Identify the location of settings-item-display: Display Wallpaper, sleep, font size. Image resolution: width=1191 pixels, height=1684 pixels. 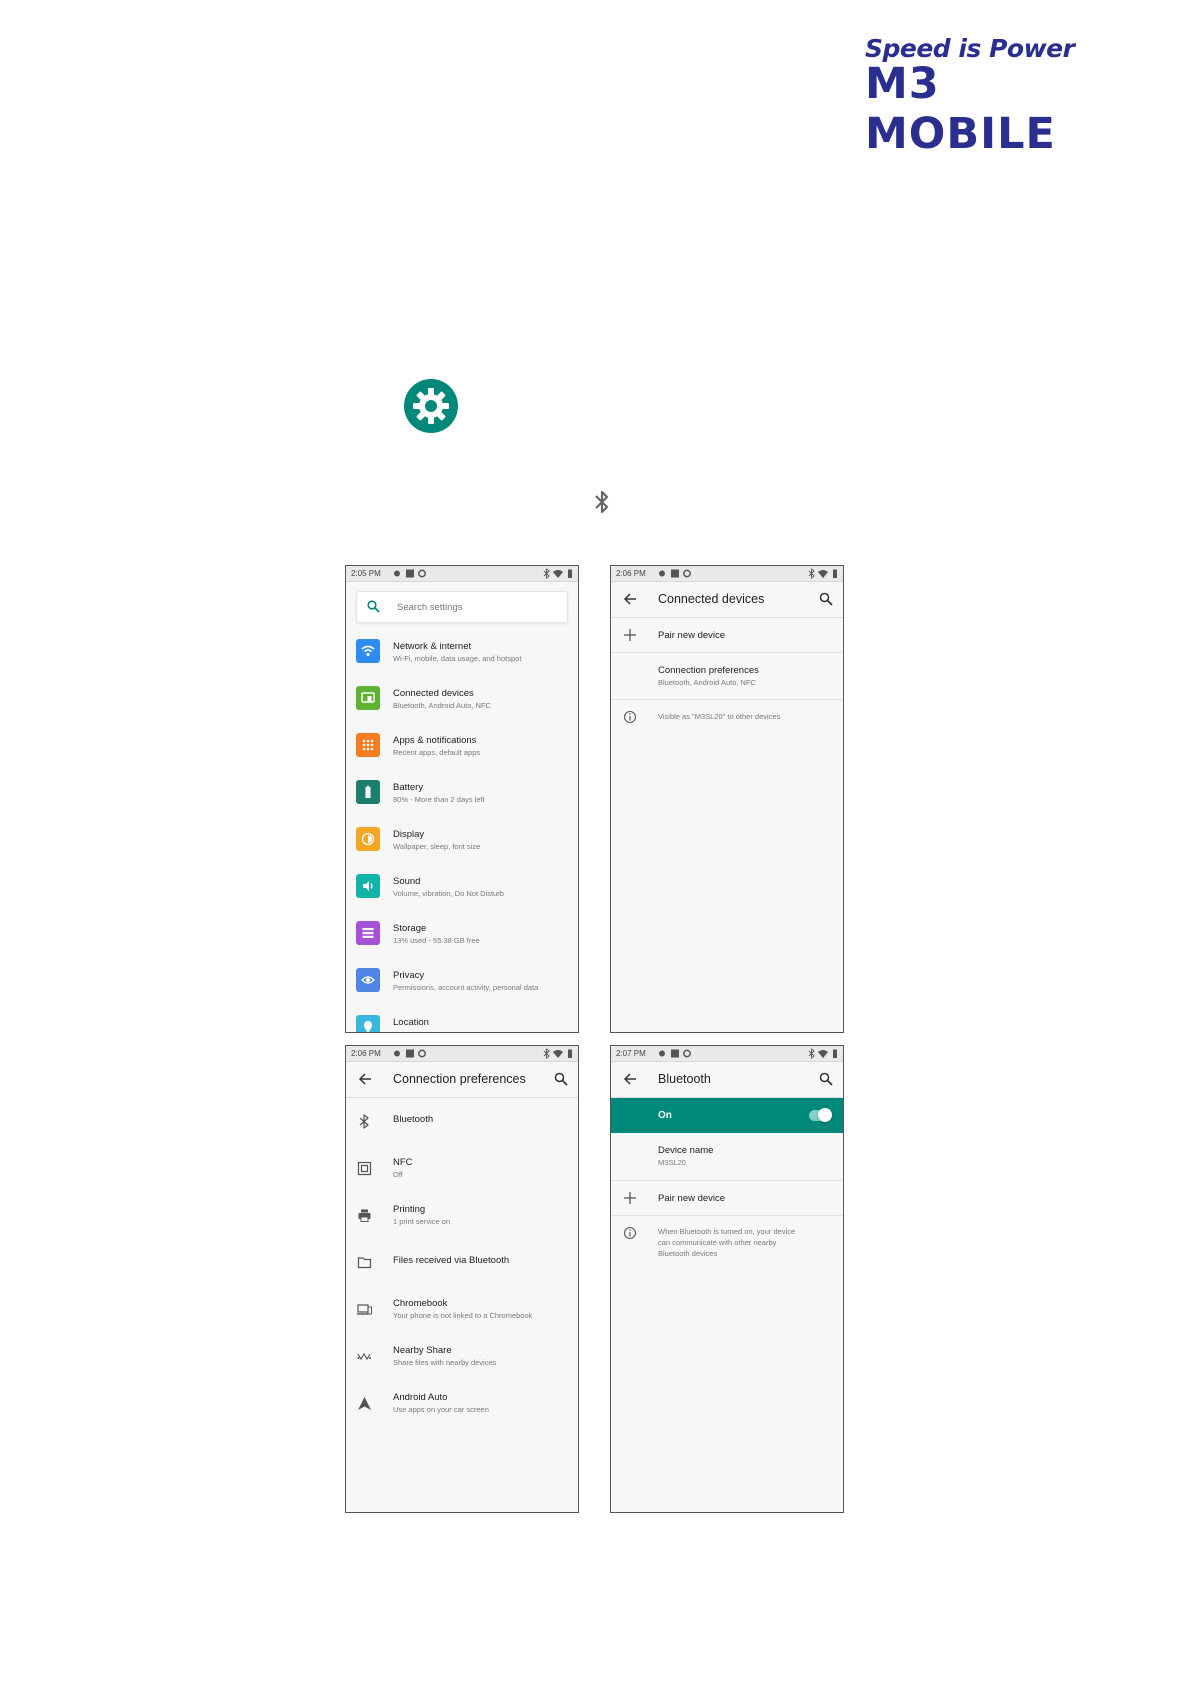
(462, 840).